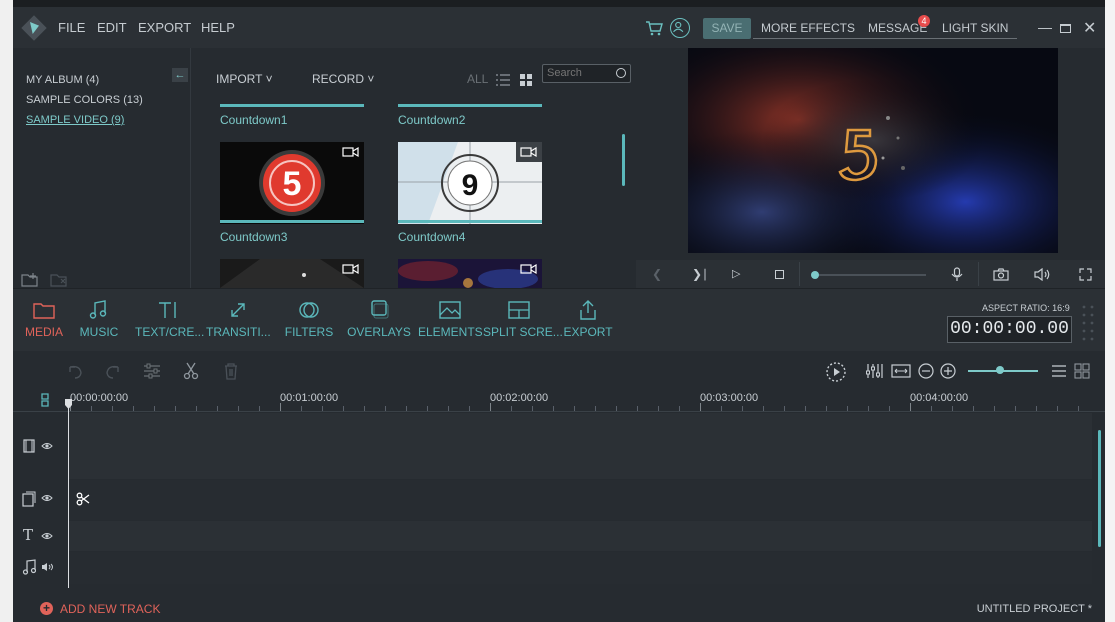 The image size is (1115, 622). What do you see at coordinates (580, 500) in the screenshot?
I see `pip-track` at bounding box center [580, 500].